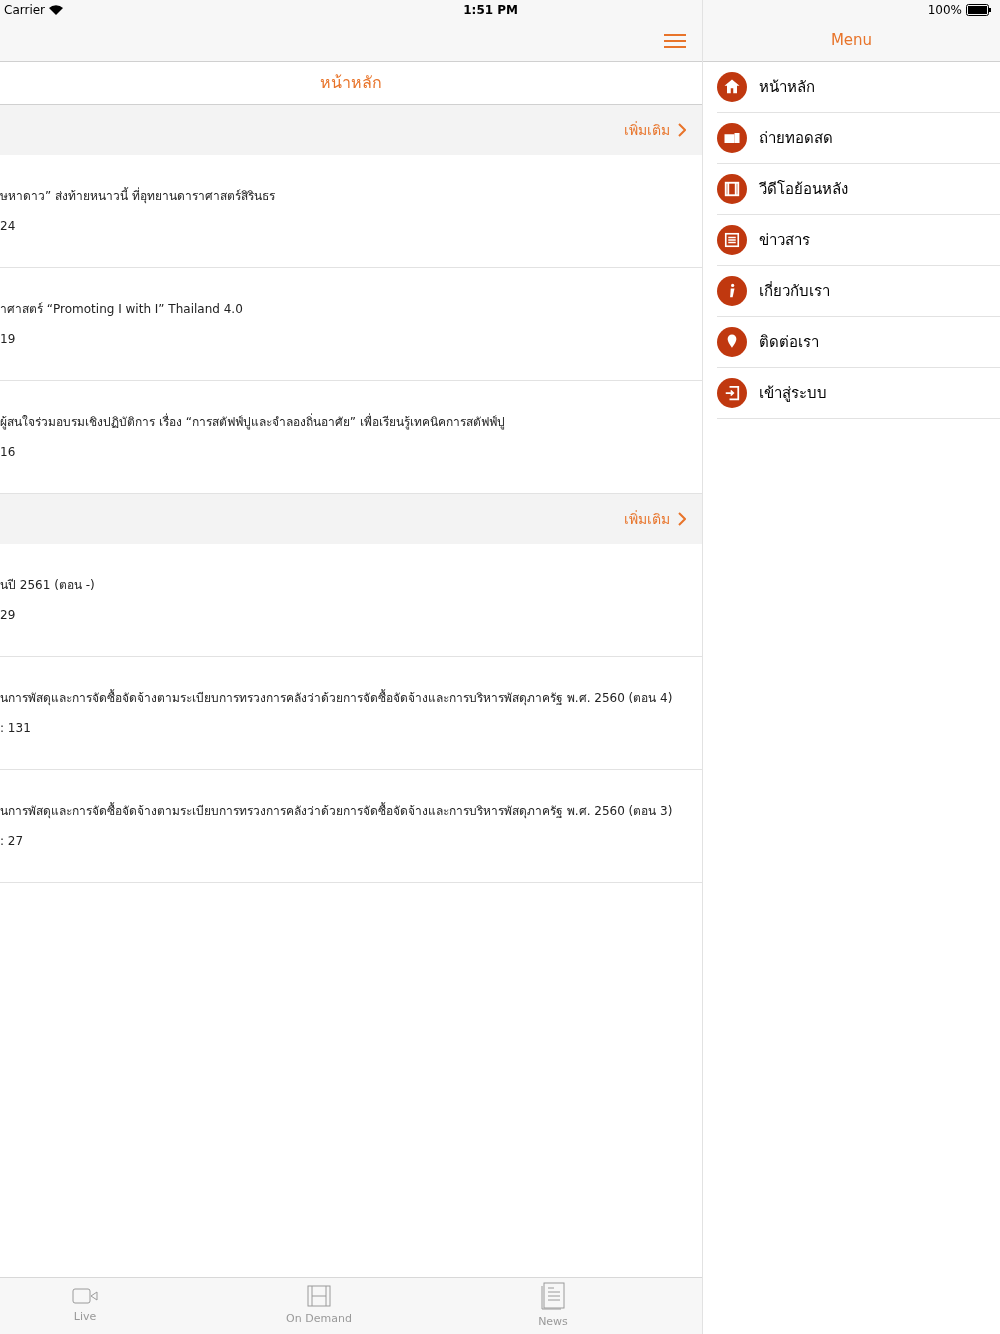  What do you see at coordinates (803, 189) in the screenshot?
I see `menu-item-label: วีดีโอย้อนหลัง` at bounding box center [803, 189].